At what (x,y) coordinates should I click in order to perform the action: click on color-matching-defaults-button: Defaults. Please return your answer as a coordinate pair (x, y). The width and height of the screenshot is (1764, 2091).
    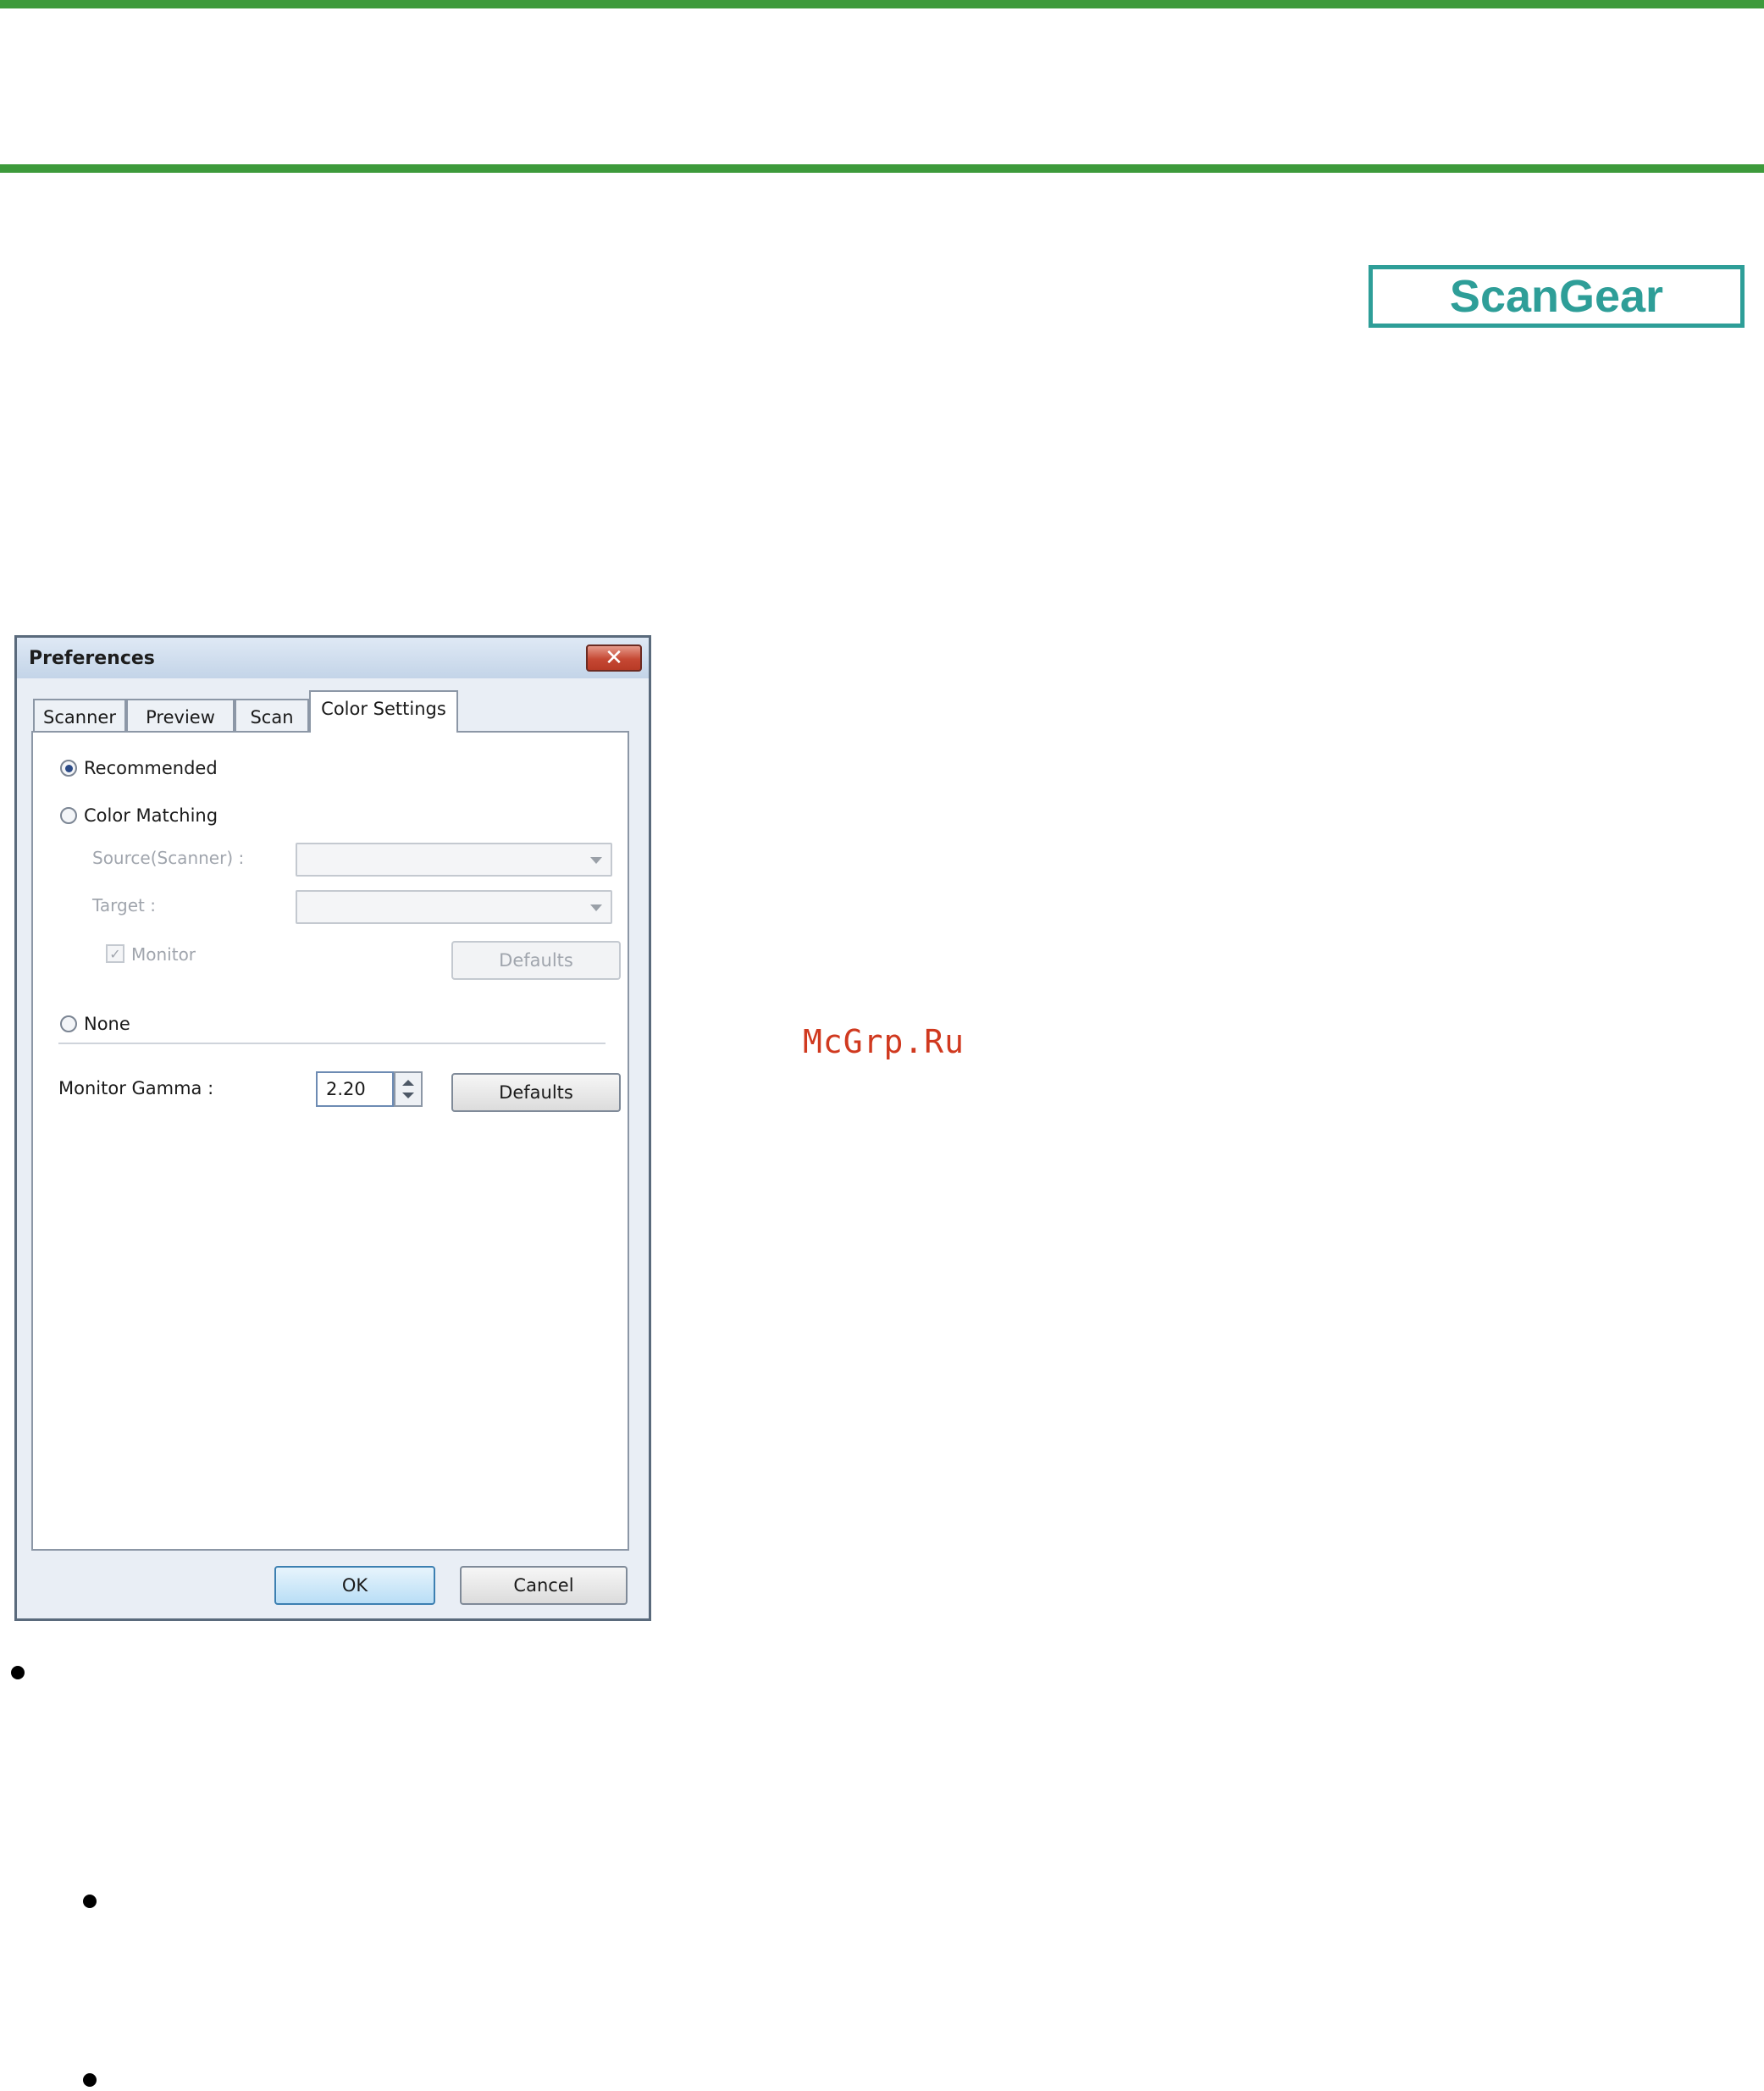
    Looking at the image, I should click on (536, 960).